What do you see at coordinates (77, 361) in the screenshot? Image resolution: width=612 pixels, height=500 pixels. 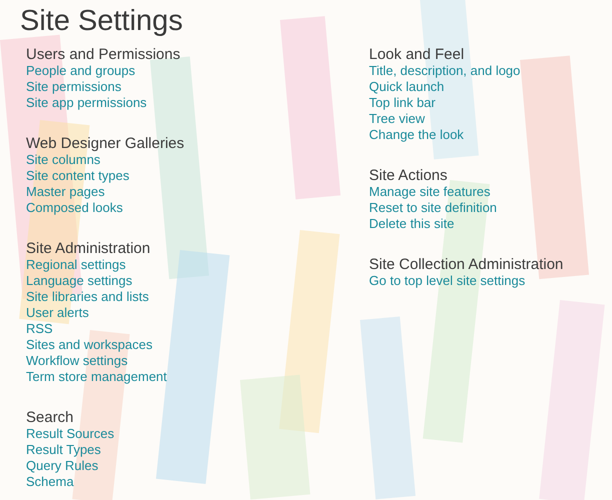 I see `settings-link: Workflow settings` at bounding box center [77, 361].